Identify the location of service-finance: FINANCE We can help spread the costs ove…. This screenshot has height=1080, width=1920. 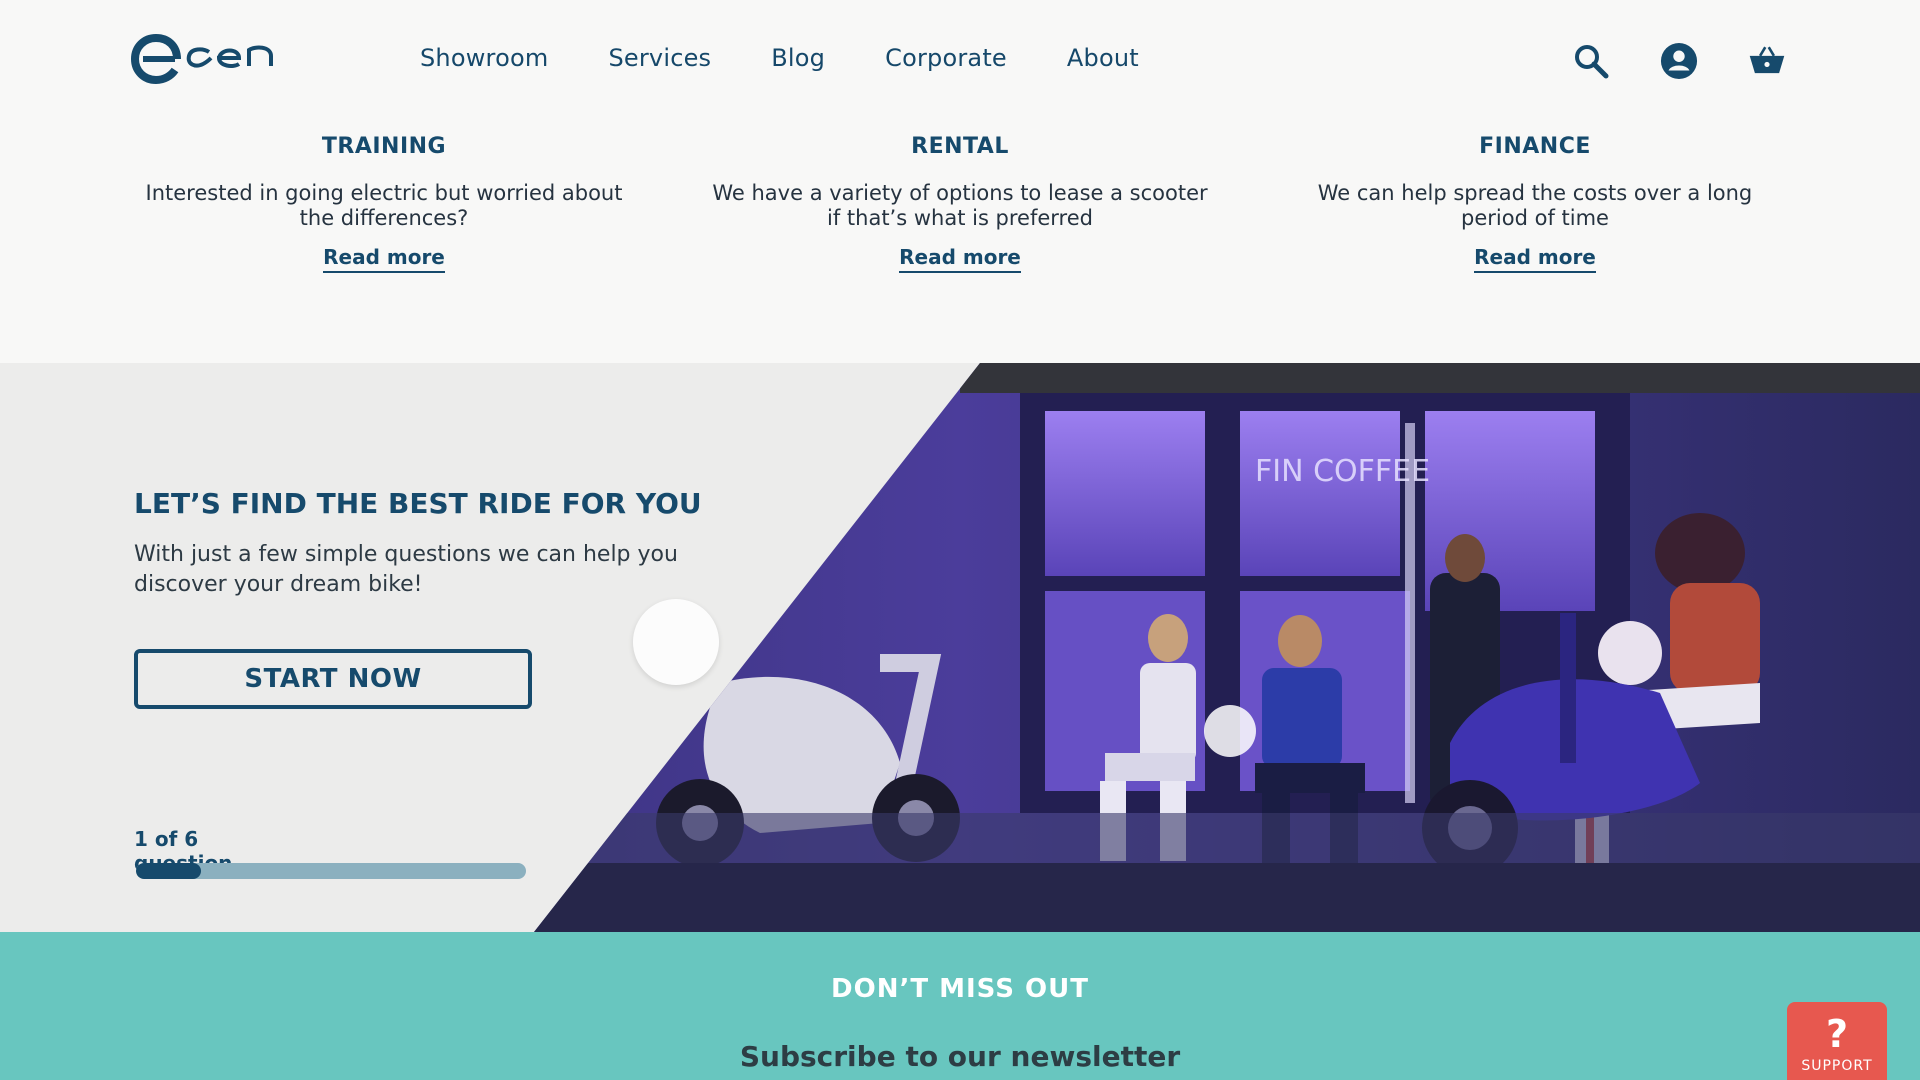
(1535, 203).